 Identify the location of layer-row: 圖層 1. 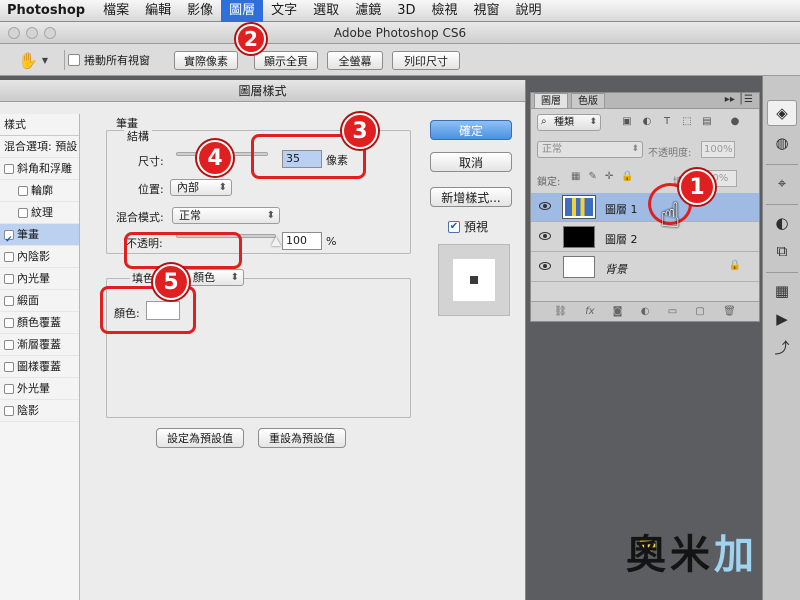
(645, 207).